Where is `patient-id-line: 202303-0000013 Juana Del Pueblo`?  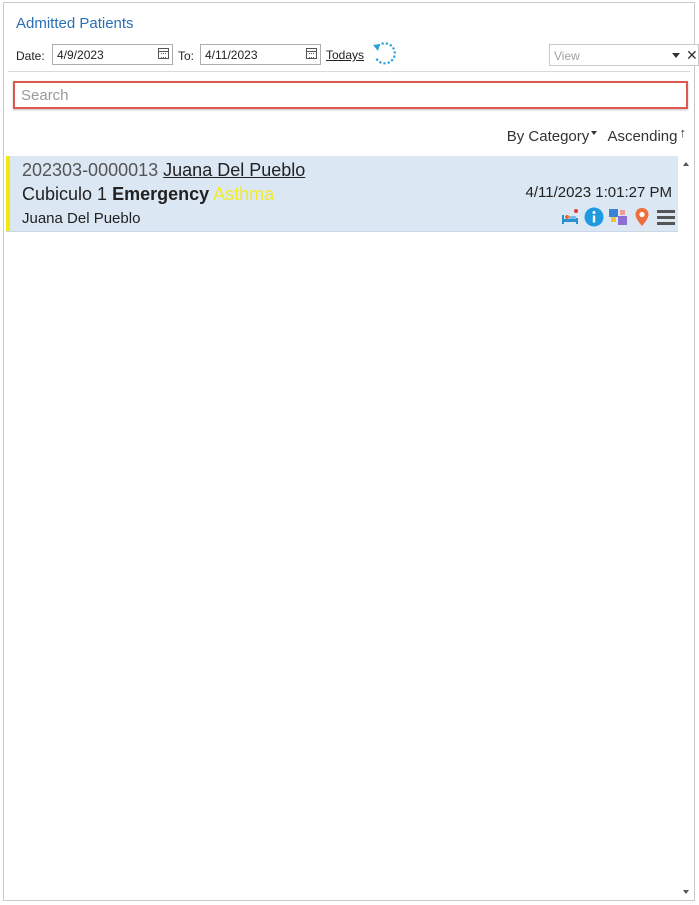
patient-id-line: 202303-0000013 Juana Del Pueblo is located at coordinates (163, 170).